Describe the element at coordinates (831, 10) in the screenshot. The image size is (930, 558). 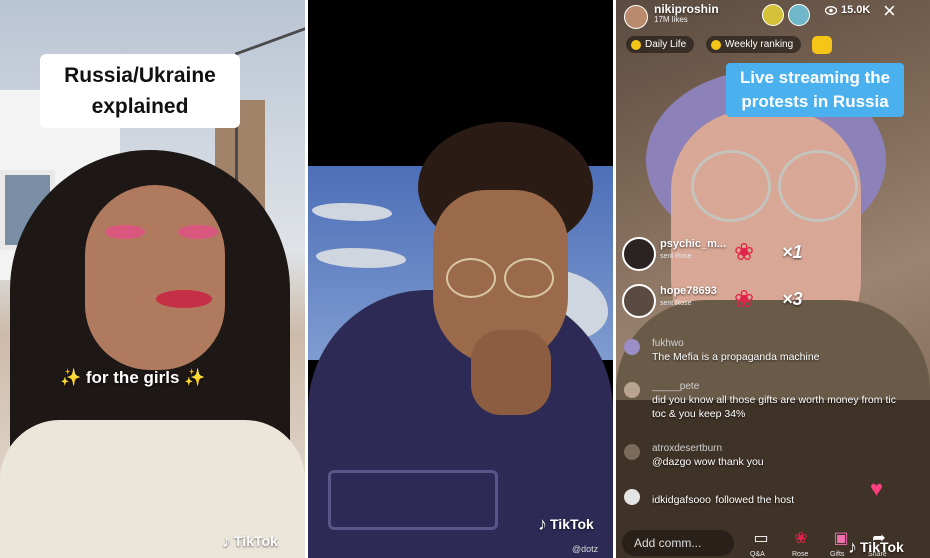
I see `eye-icon` at that location.